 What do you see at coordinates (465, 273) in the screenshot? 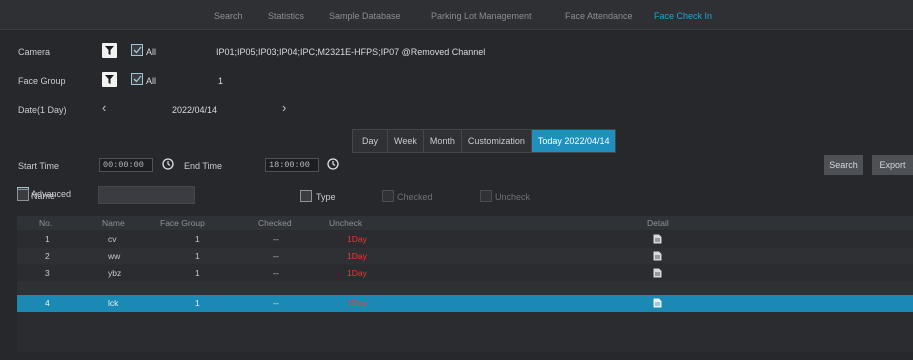
I see `table-row: 3 ybz 1 -- 1Day` at bounding box center [465, 273].